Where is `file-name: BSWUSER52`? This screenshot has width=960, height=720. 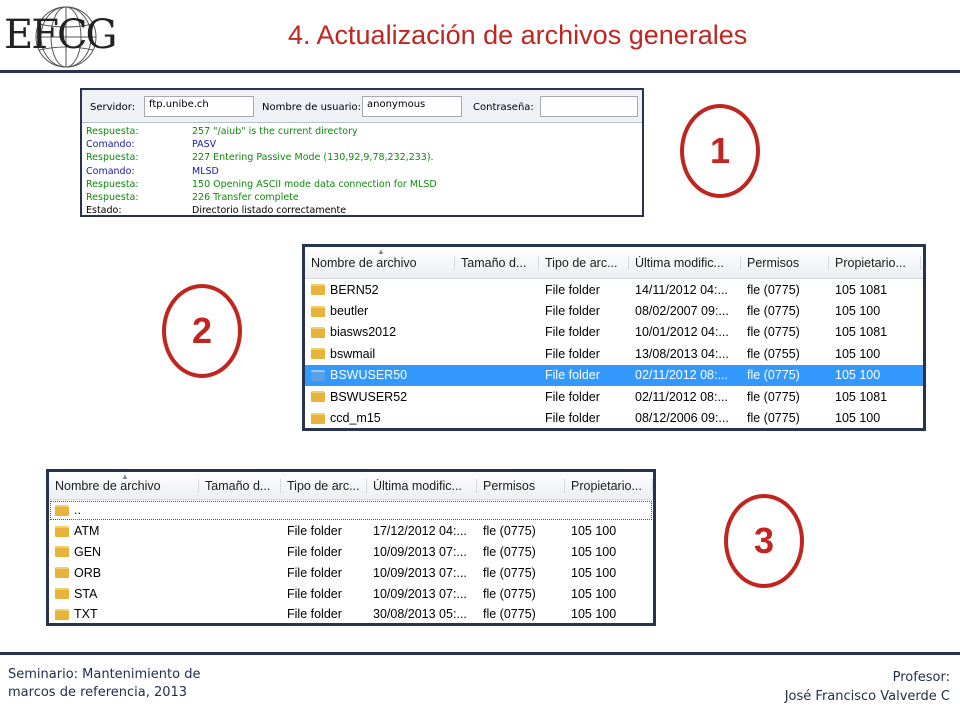 file-name: BSWUSER52 is located at coordinates (369, 396).